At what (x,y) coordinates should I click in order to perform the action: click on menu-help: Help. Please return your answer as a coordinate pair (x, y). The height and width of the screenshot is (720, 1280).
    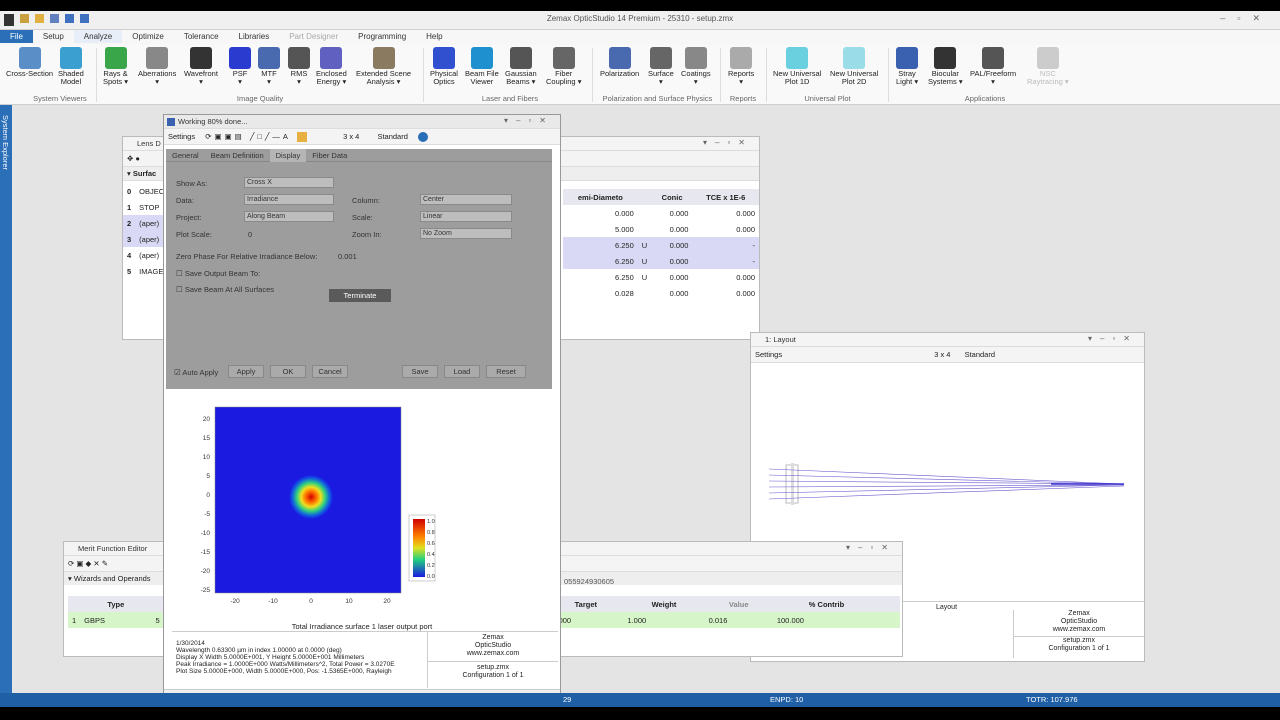
    Looking at the image, I should click on (434, 36).